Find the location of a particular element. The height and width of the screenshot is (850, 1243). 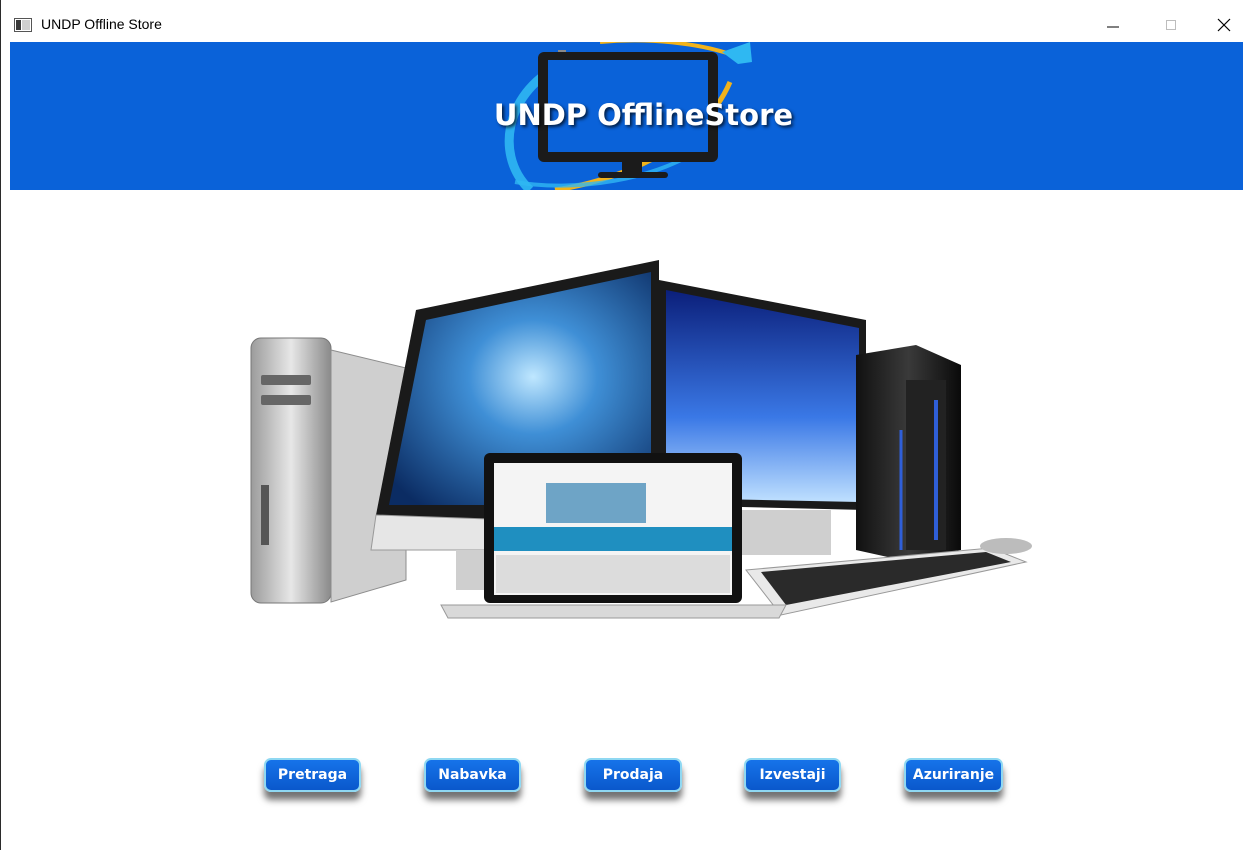

maximize-button is located at coordinates (1171, 25).